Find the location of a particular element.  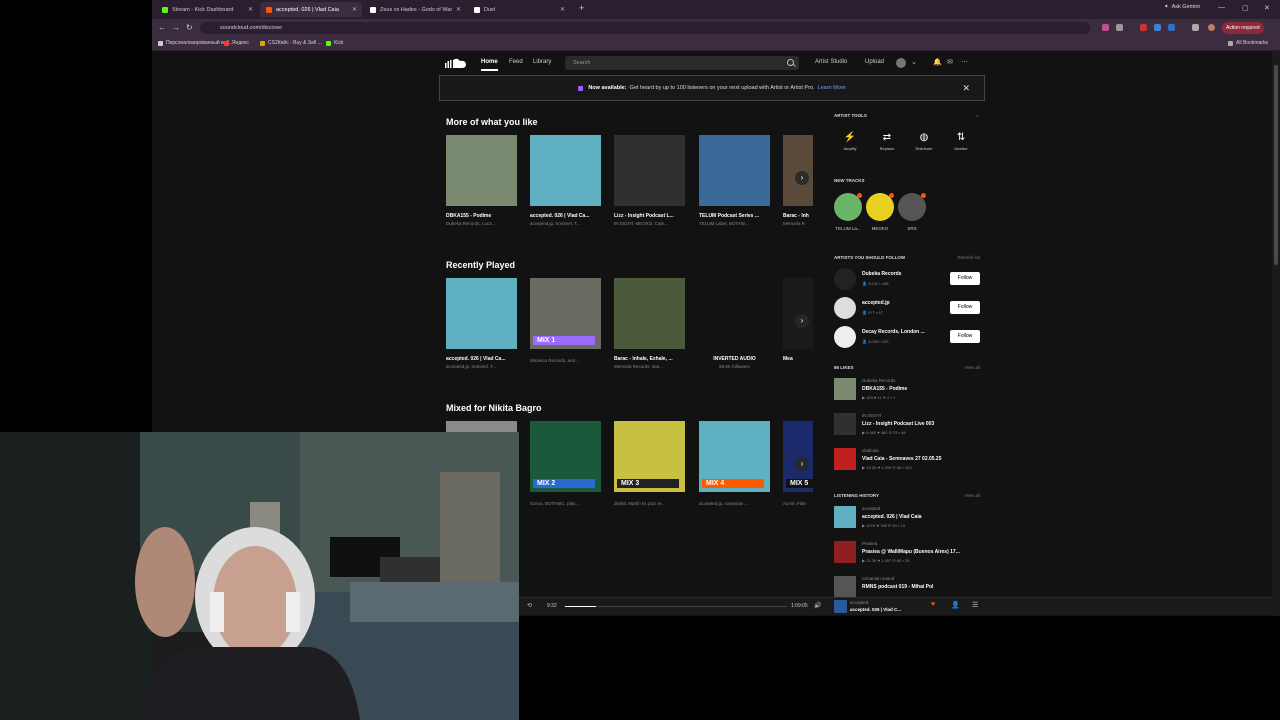

tool-monitor: ⇅ Monitor is located at coordinates (961, 145).